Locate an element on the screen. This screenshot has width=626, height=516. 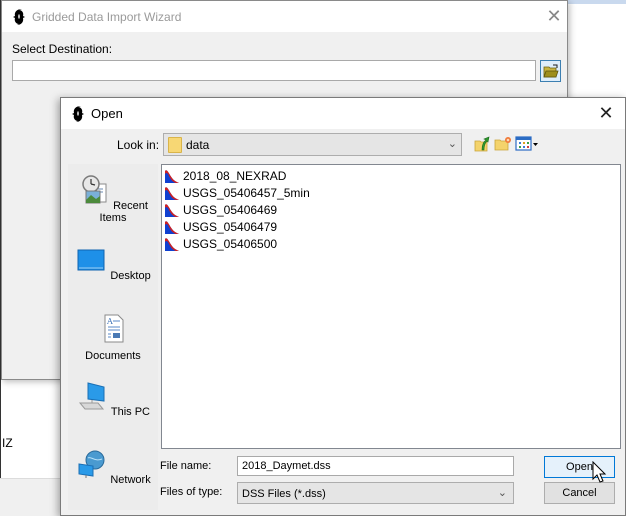
look-in-label: Look in: is located at coordinates (138, 145).